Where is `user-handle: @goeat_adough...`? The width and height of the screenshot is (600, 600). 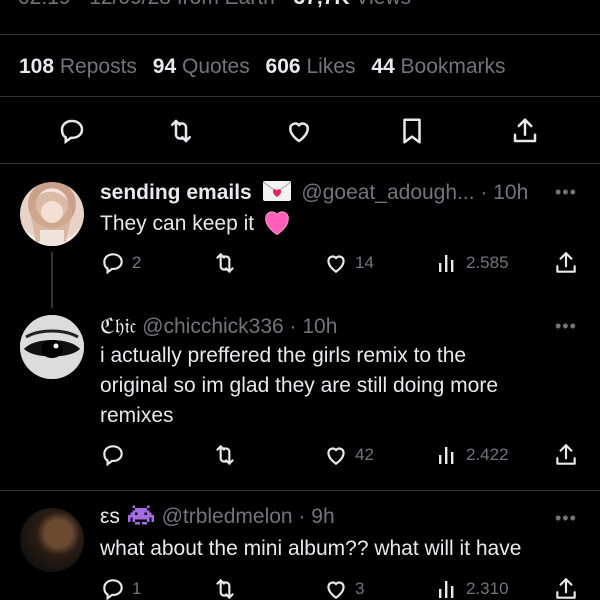 user-handle: @goeat_adough... is located at coordinates (387, 192).